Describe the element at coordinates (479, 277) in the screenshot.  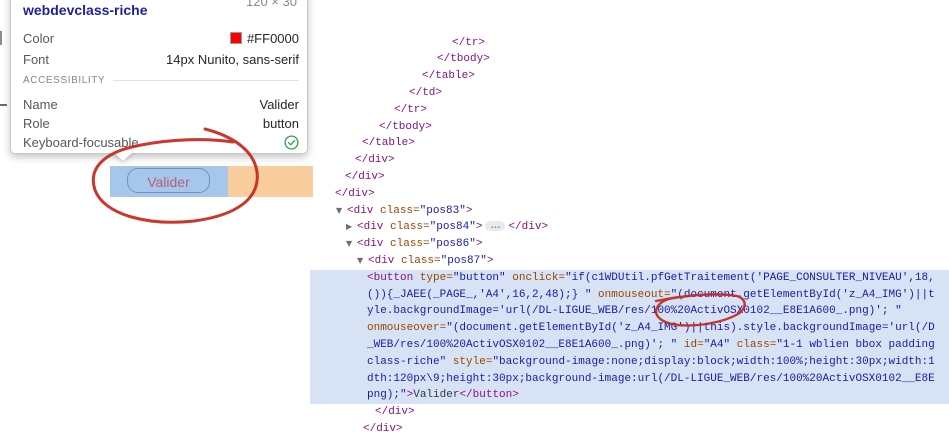
I see `value-token: "button"` at that location.